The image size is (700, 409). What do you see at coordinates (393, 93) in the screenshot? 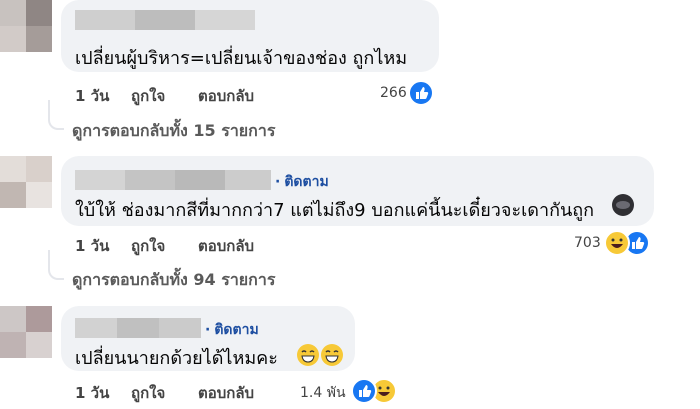
I see `reaction-count: 266` at bounding box center [393, 93].